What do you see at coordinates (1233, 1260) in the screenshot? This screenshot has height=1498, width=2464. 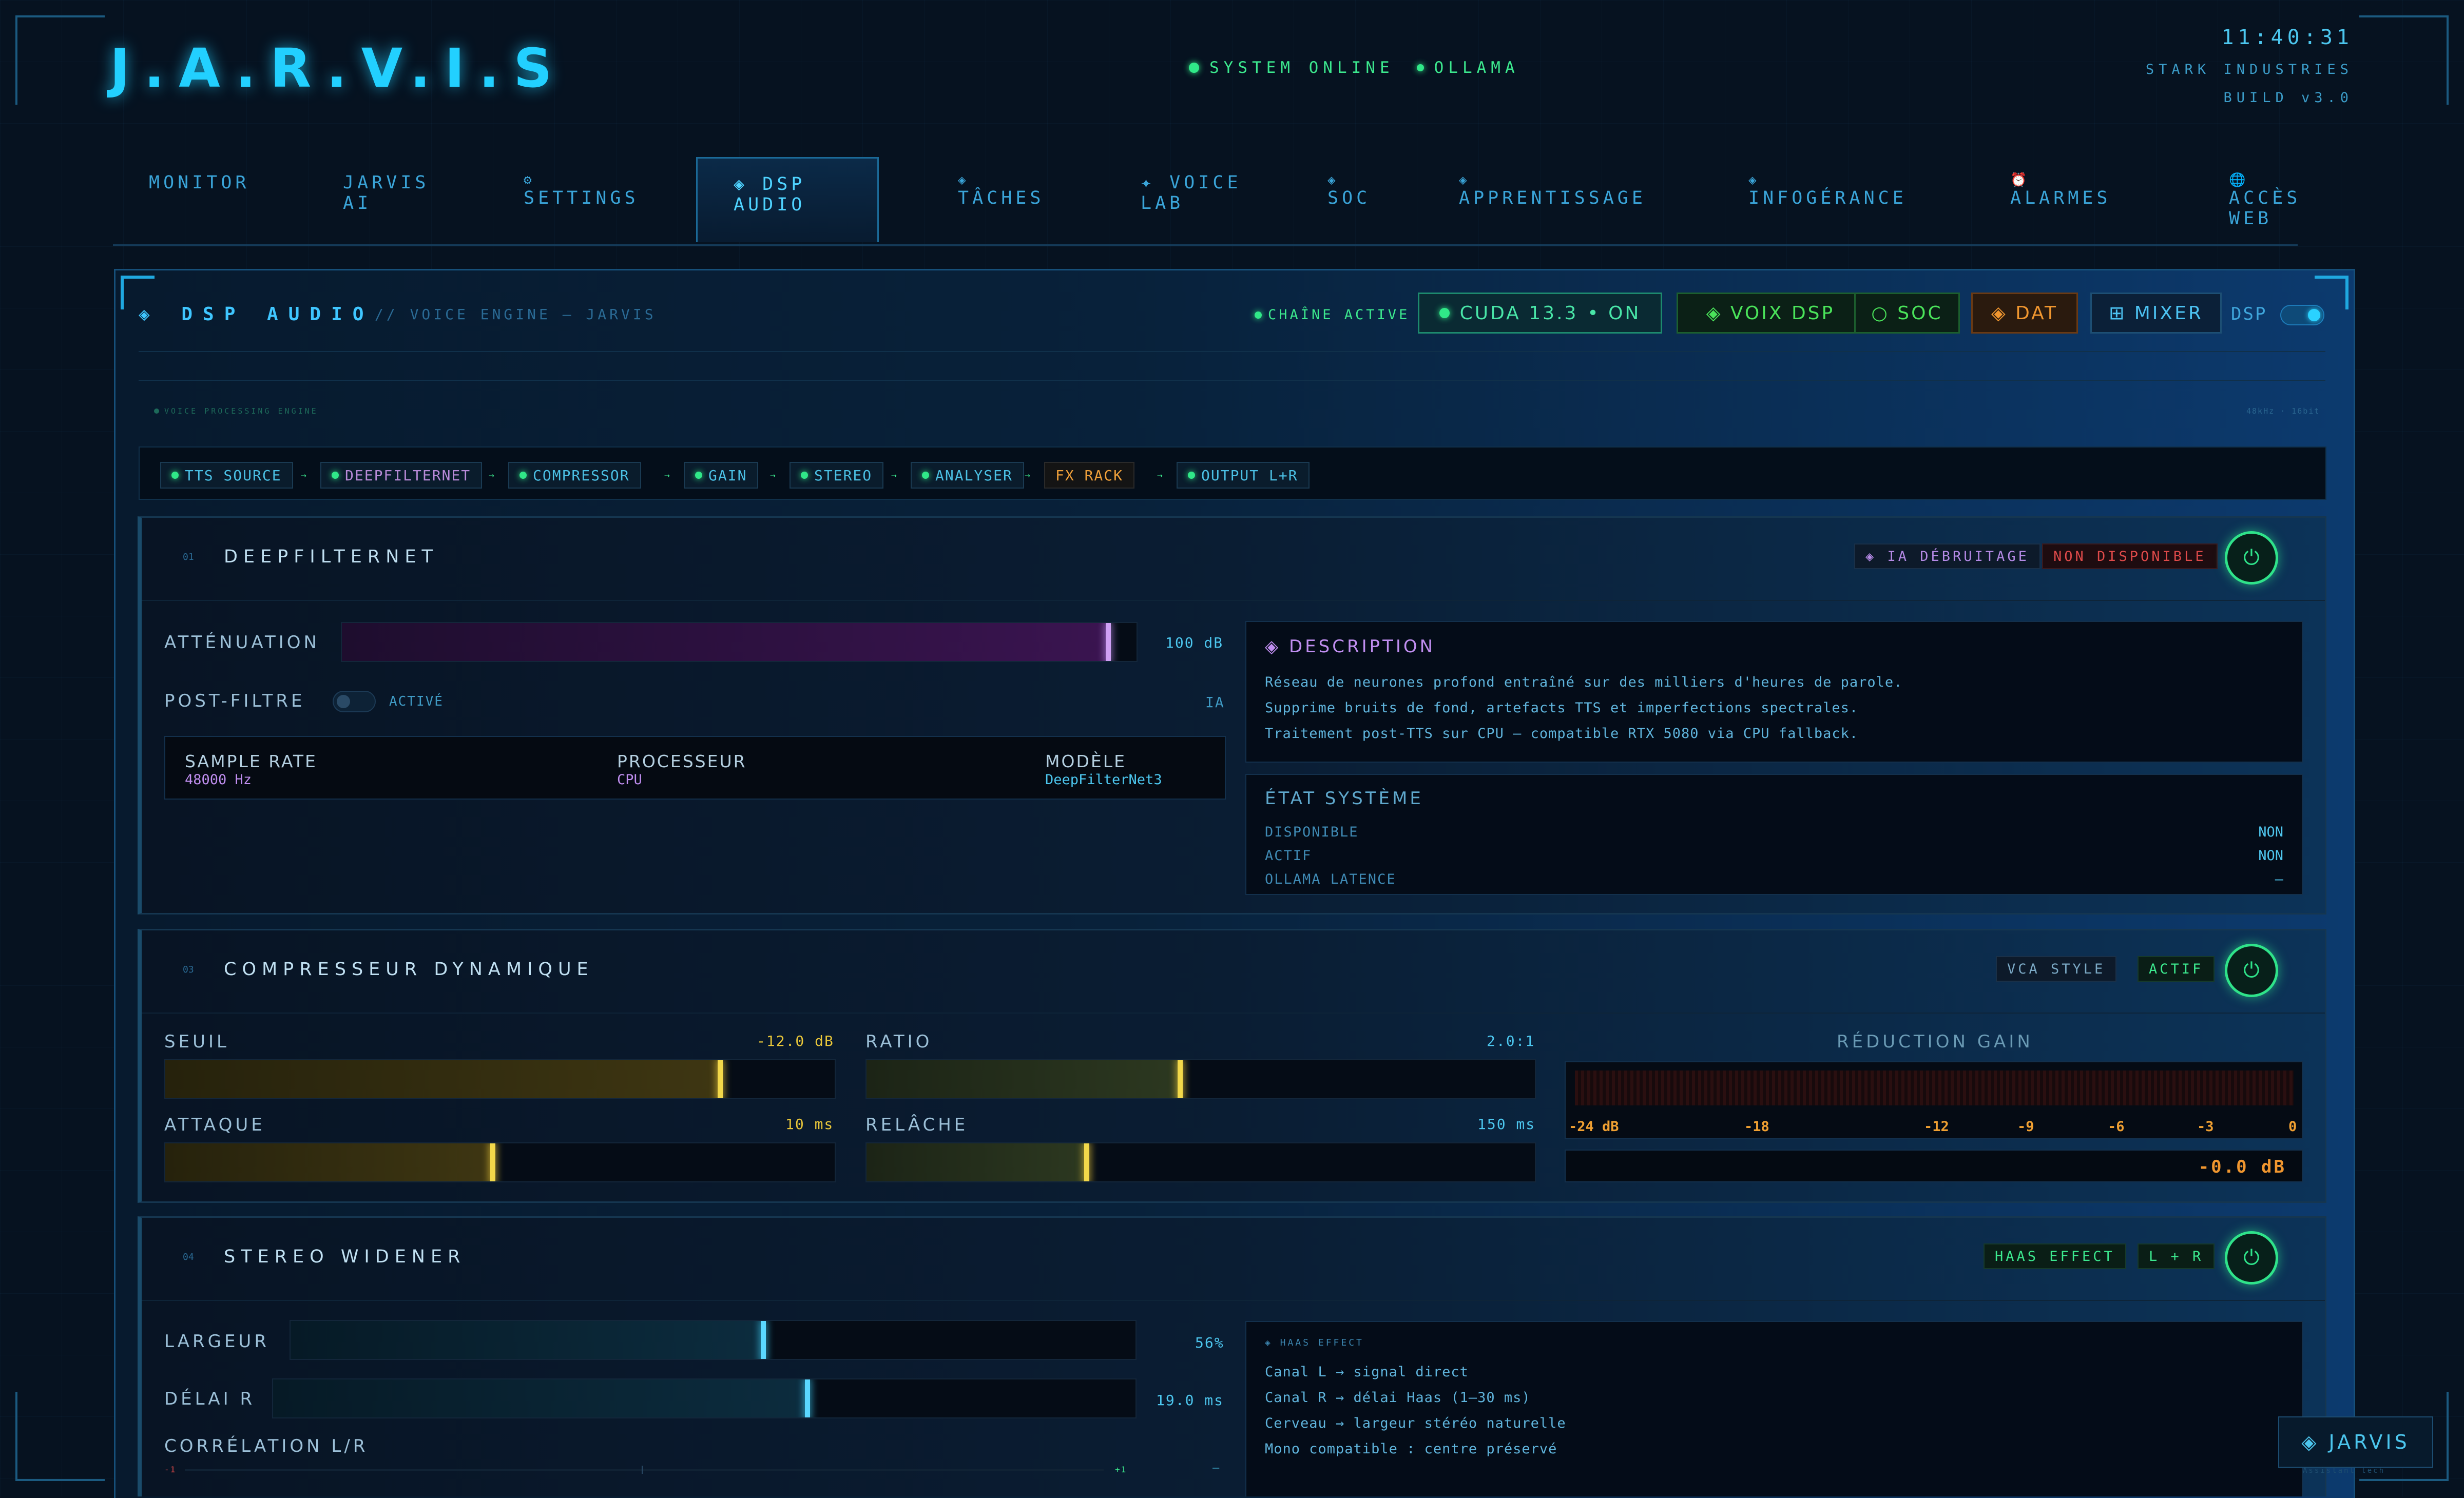 I see `section-header: 04 STEREO WIDENER HAAS EFFECT L + R ⏻` at bounding box center [1233, 1260].